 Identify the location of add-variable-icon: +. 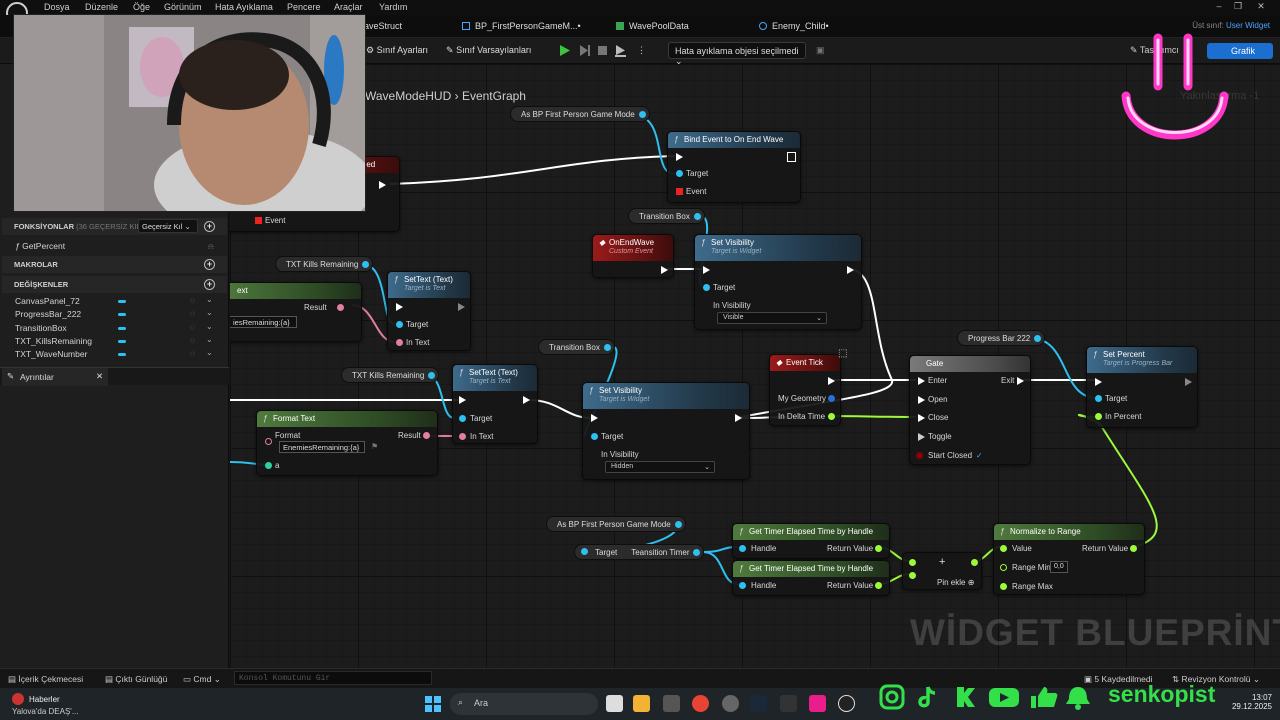
(209, 284).